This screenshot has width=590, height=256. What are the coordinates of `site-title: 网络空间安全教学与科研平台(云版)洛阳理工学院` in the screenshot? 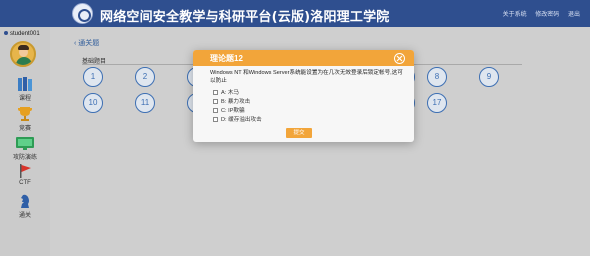 It's located at (245, 17).